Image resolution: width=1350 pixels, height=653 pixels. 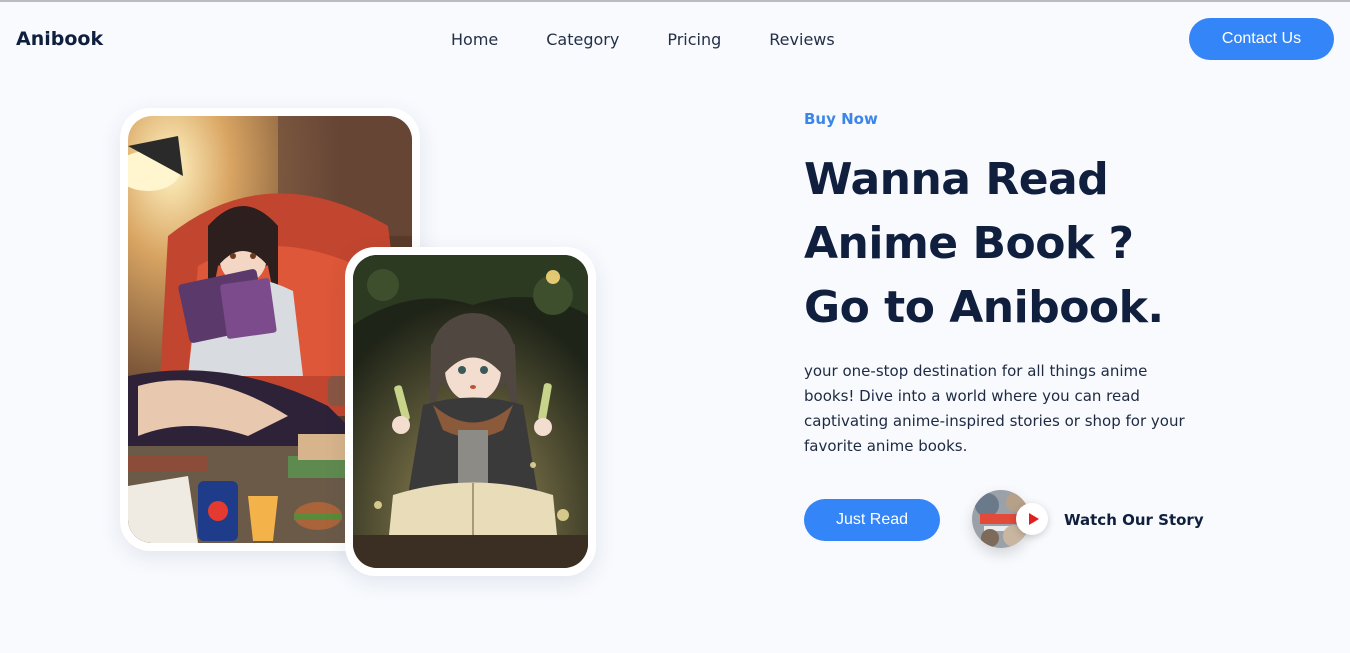 I want to click on play-icon, so click(x=1032, y=519).